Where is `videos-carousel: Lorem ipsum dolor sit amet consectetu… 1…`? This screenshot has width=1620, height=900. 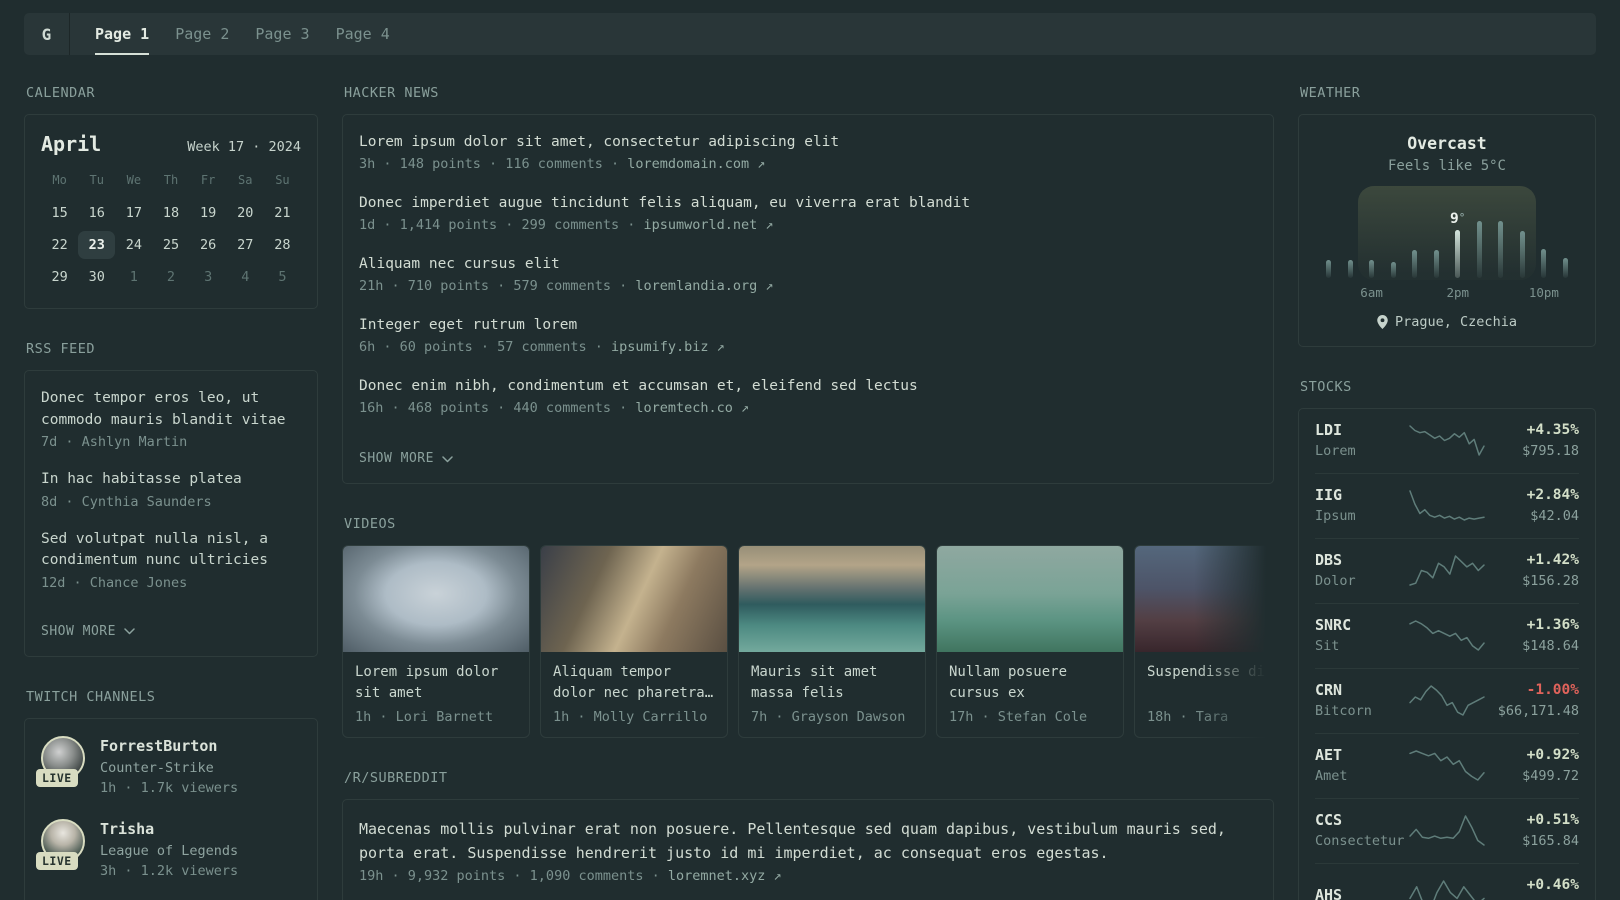 videos-carousel: Lorem ipsum dolor sit amet consectetu… 1… is located at coordinates (808, 641).